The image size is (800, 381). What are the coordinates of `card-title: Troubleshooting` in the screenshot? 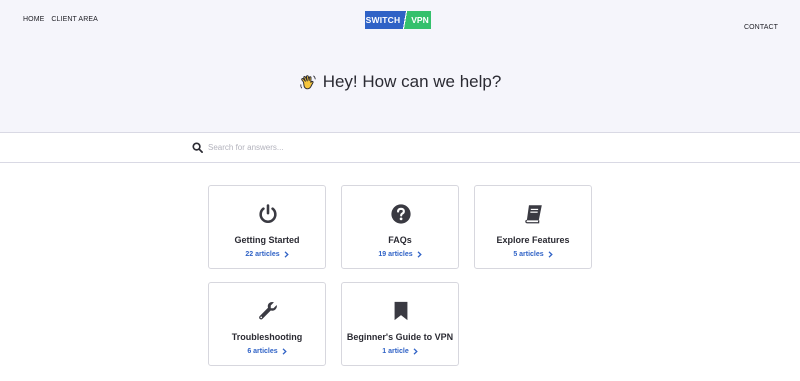 It's located at (267, 337).